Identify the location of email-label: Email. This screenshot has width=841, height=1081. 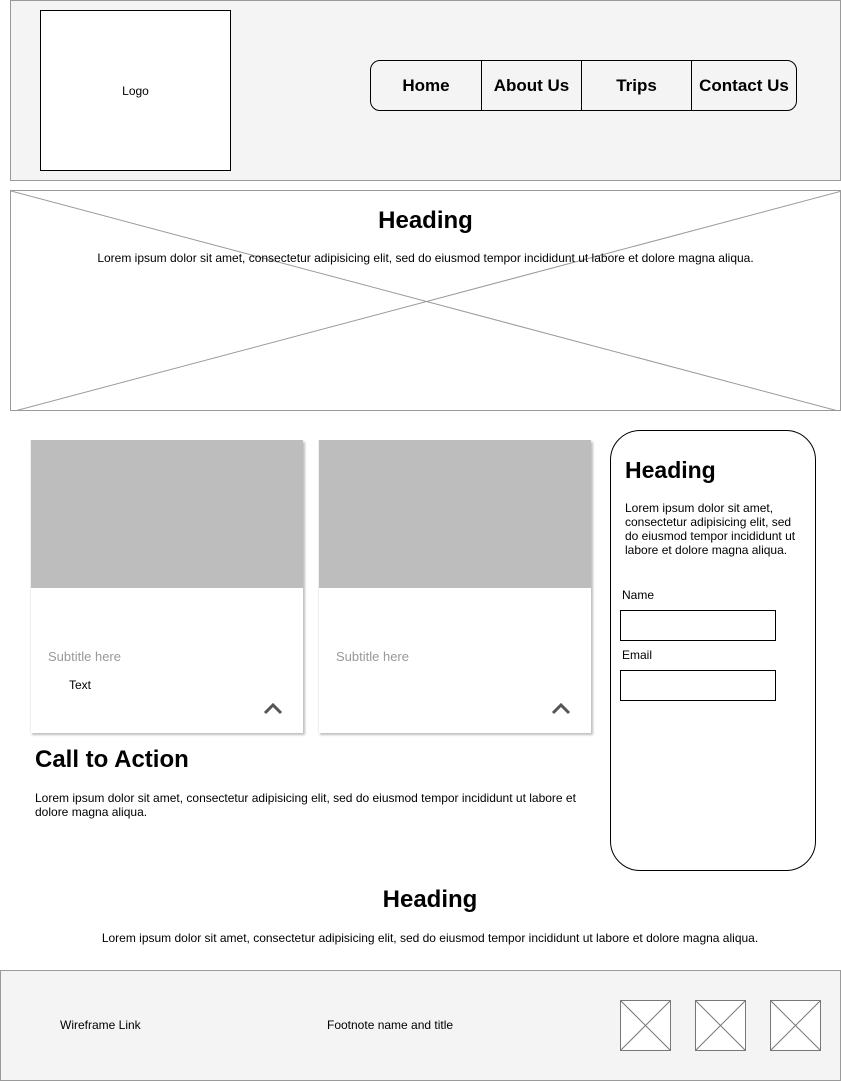
(637, 655).